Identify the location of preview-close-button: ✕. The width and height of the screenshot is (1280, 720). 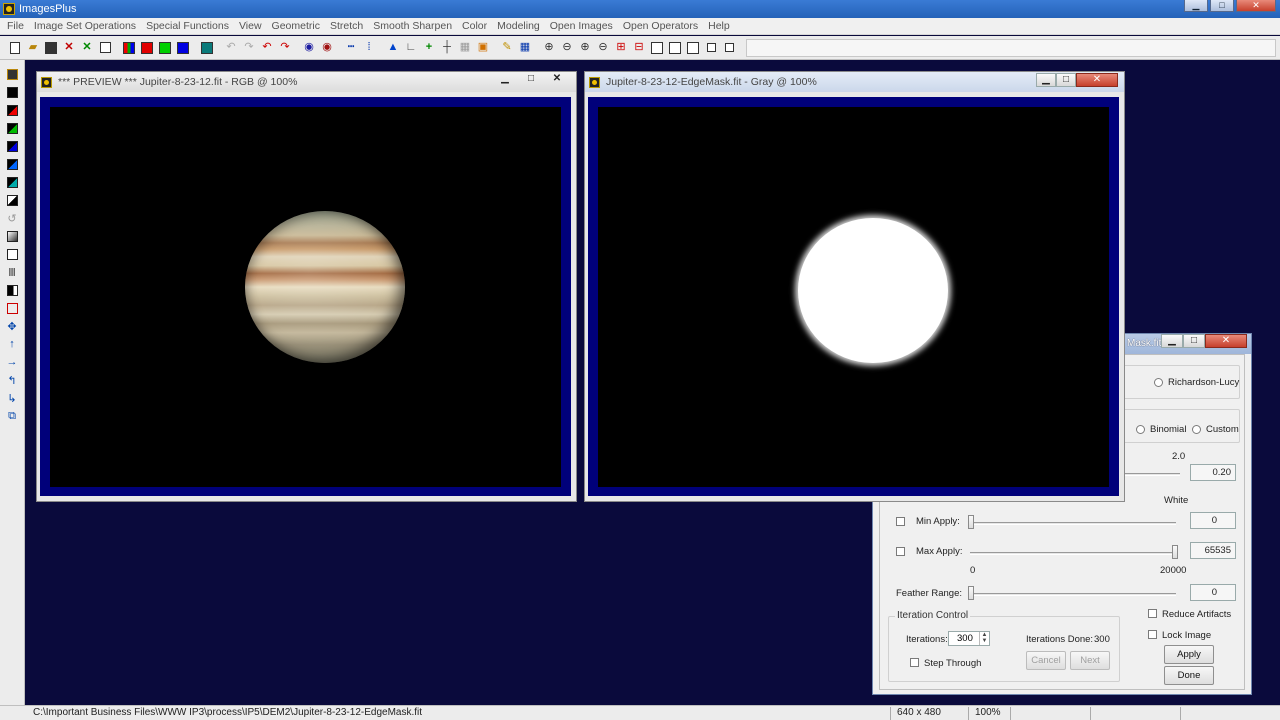
(557, 80).